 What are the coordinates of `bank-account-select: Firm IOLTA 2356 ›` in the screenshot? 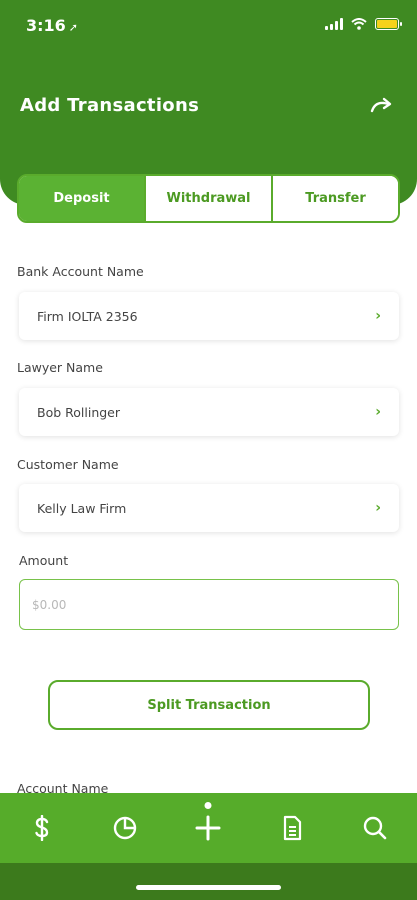 It's located at (209, 316).